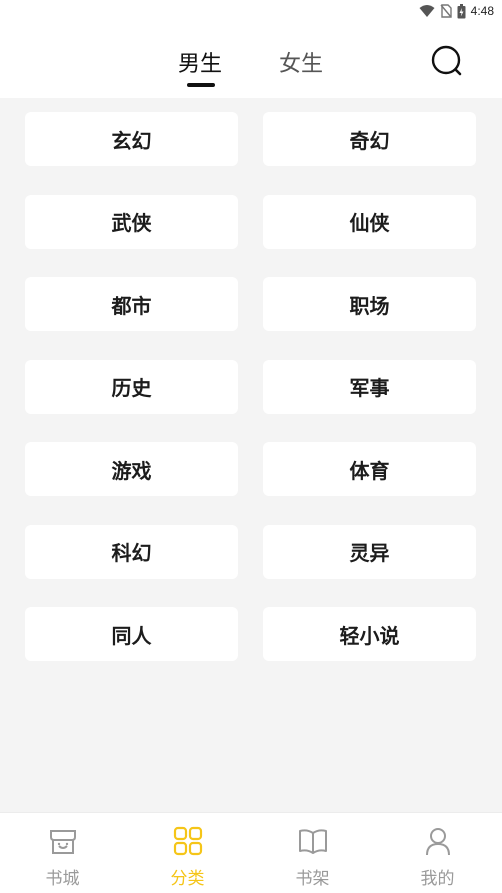 The image size is (502, 893). What do you see at coordinates (437, 879) in the screenshot?
I see `nav-label: 我的` at bounding box center [437, 879].